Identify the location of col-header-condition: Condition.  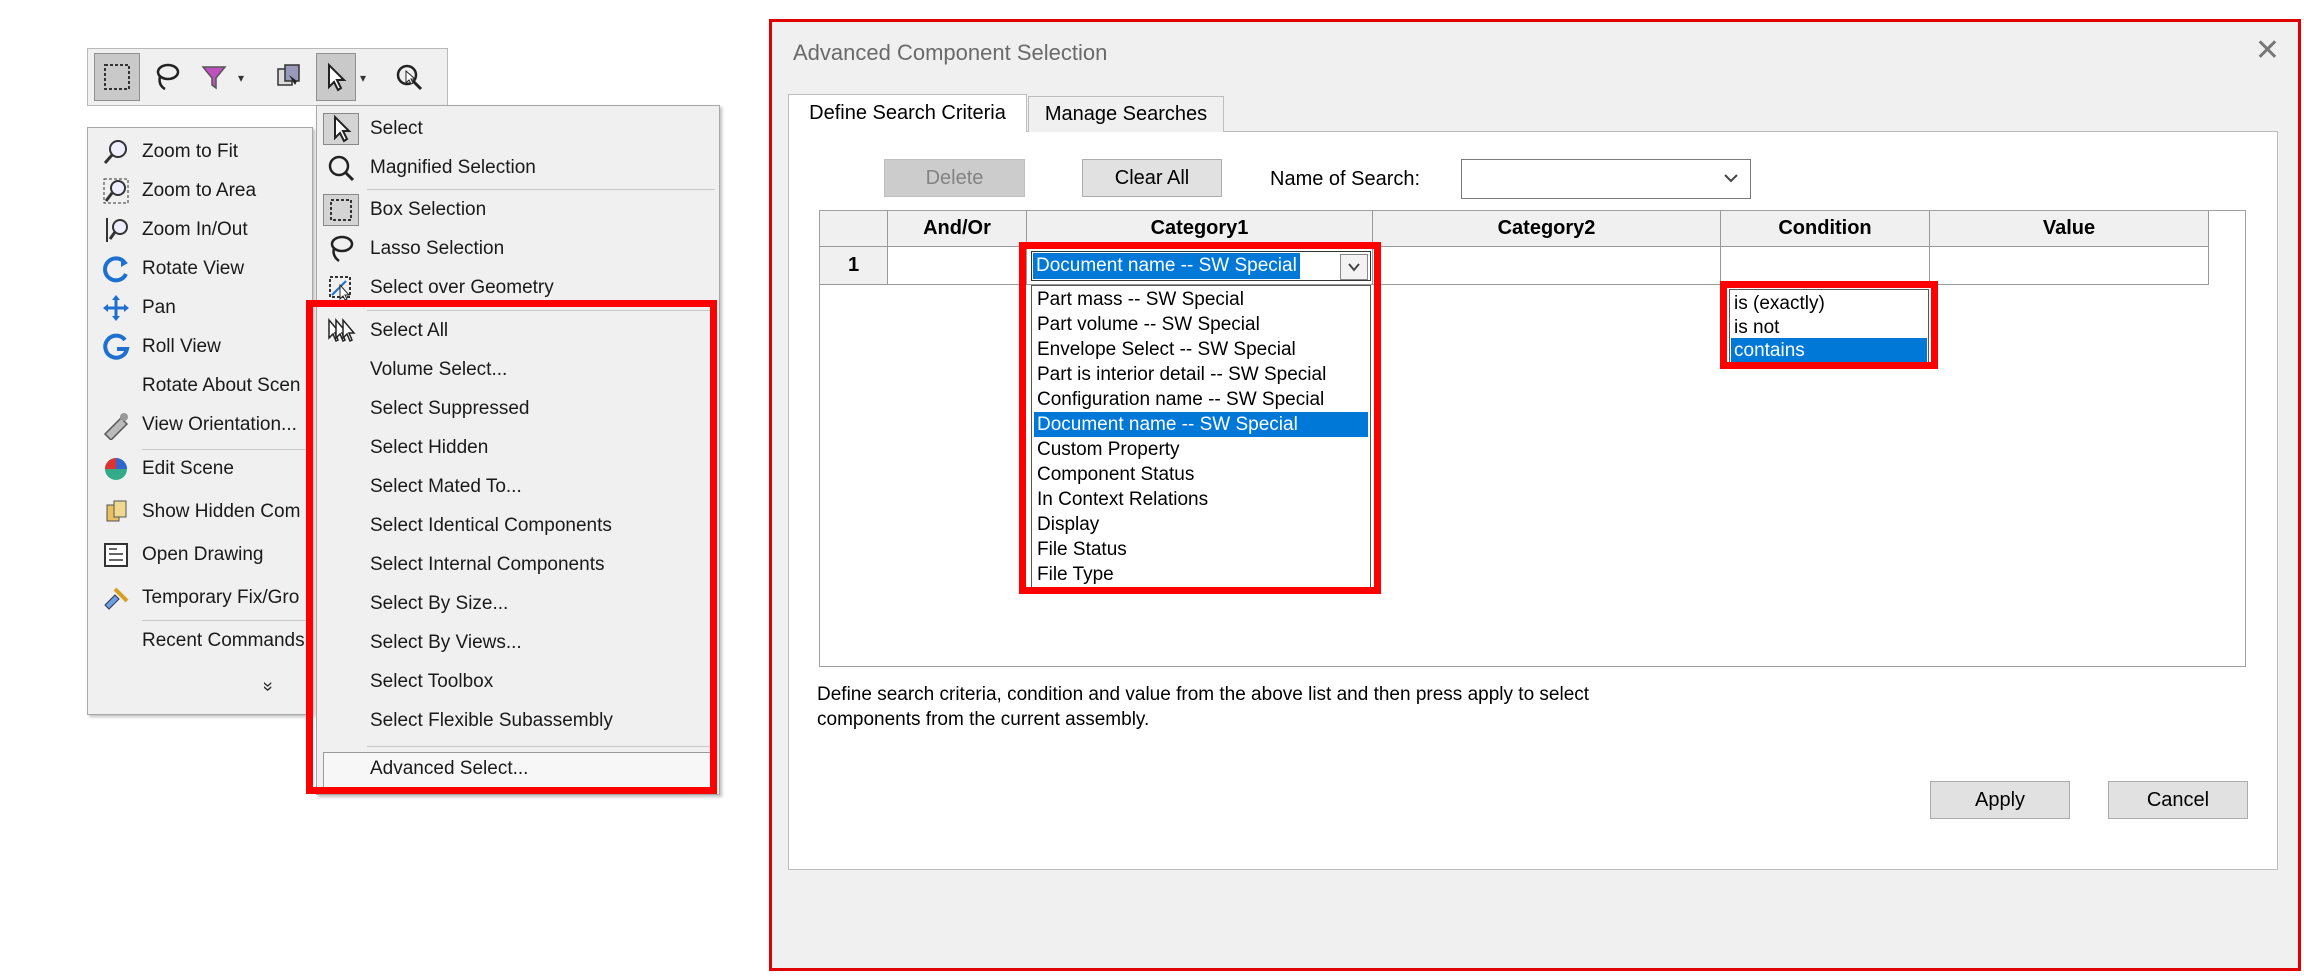
(1825, 229).